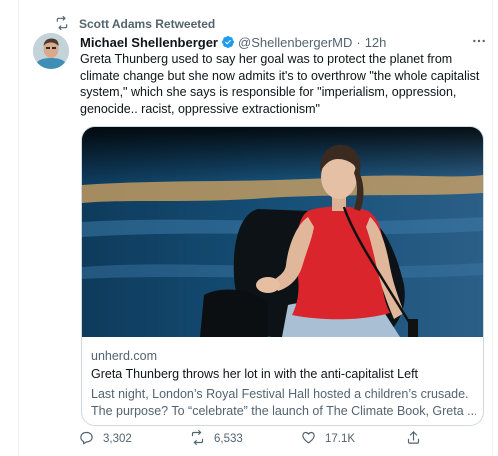  I want to click on retweet-banner: Scott Adams Retweeted, so click(135, 23).